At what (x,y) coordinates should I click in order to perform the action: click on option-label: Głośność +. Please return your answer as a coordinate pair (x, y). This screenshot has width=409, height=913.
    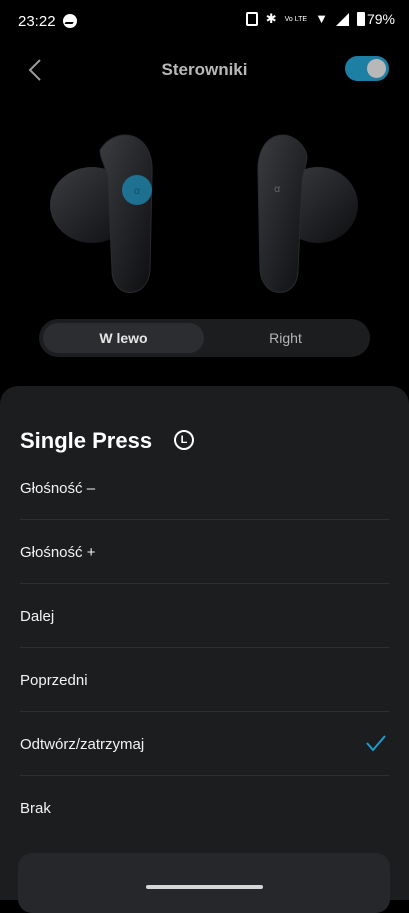
    Looking at the image, I should click on (58, 552).